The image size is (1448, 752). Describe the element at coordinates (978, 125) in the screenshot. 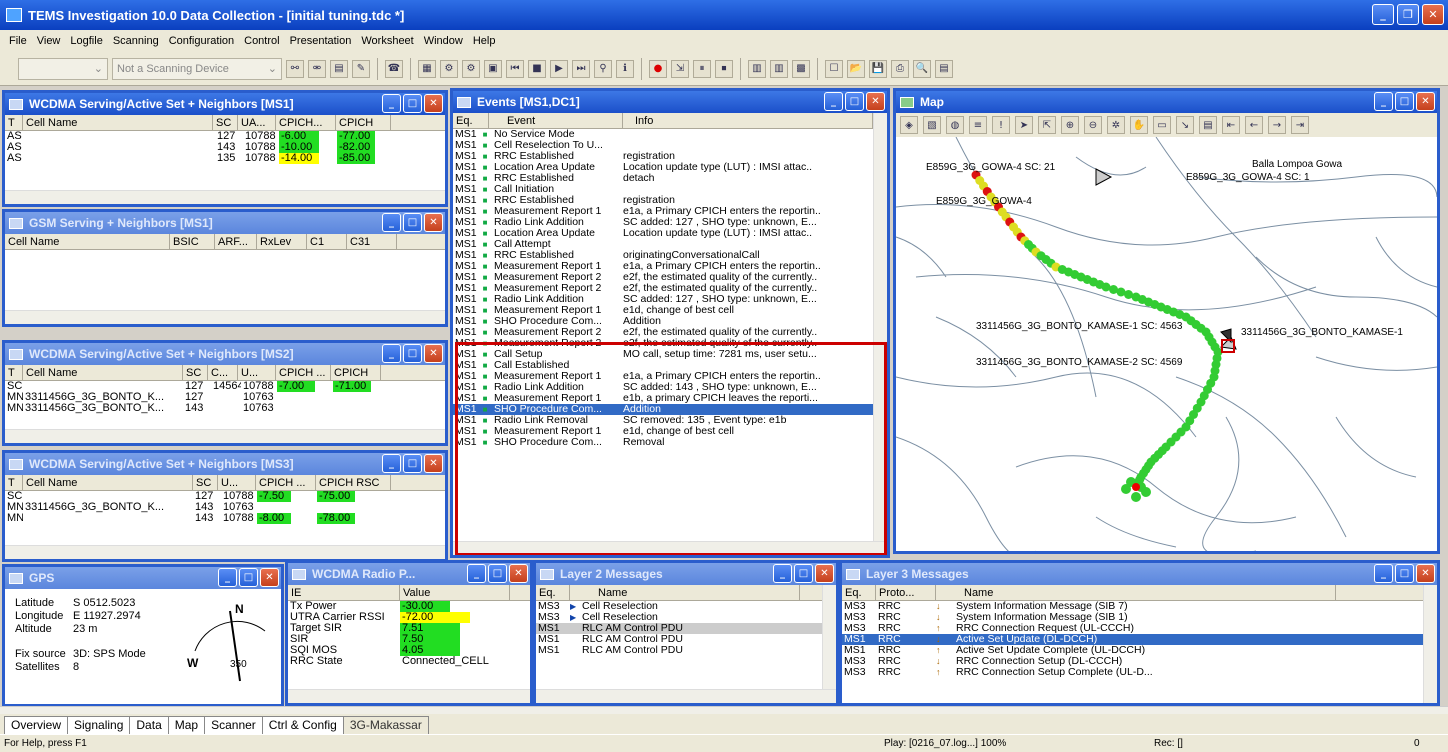

I see `theme-icon: ≡` at that location.